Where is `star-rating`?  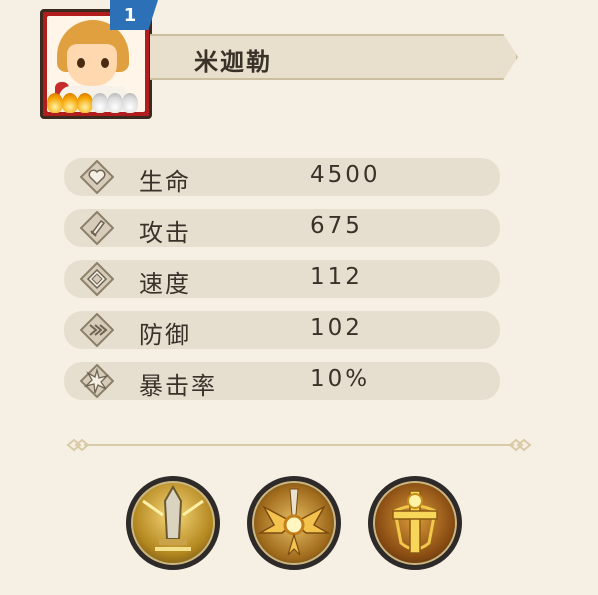 star-rating is located at coordinates (92, 103).